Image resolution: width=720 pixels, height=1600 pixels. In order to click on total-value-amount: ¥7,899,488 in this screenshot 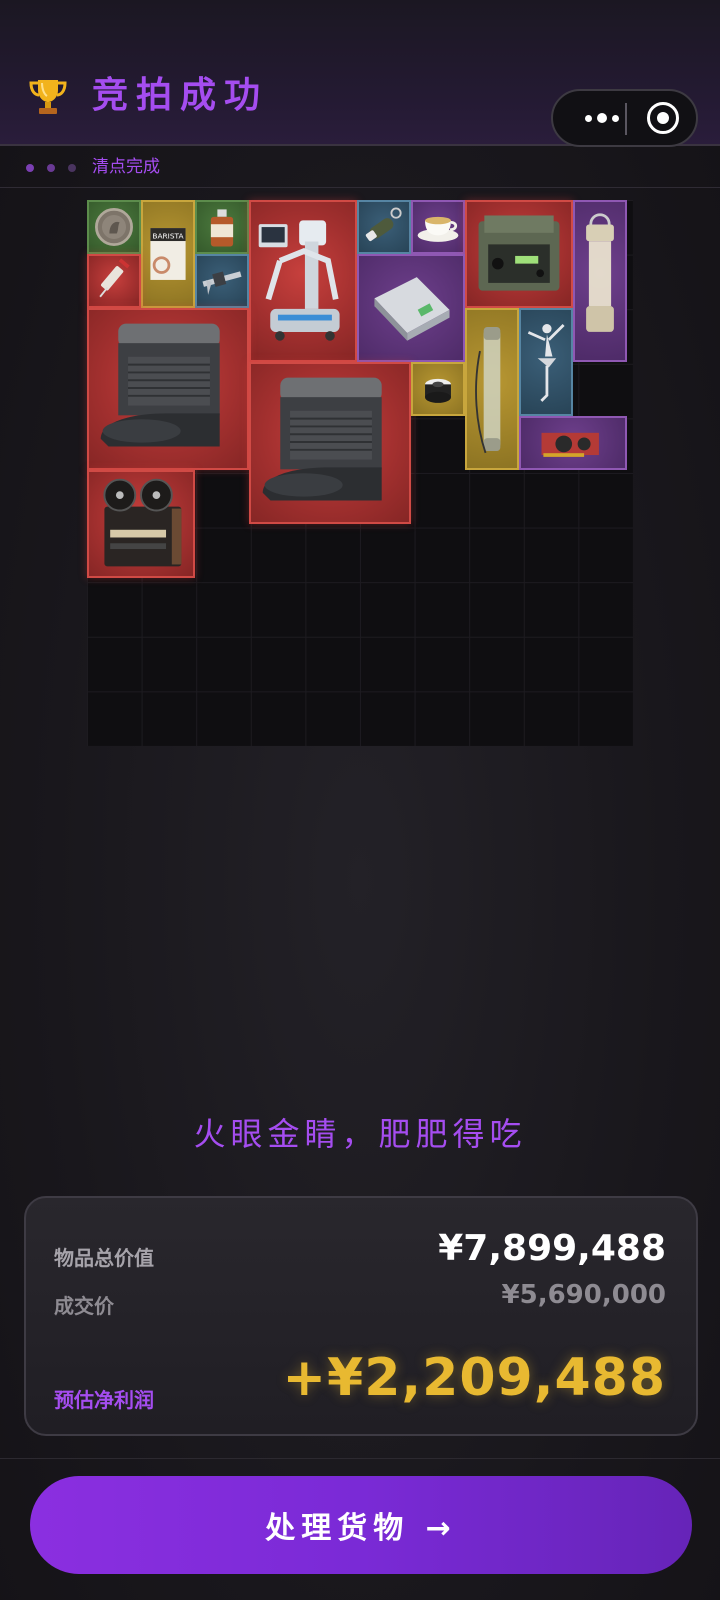, I will do `click(552, 1248)`.